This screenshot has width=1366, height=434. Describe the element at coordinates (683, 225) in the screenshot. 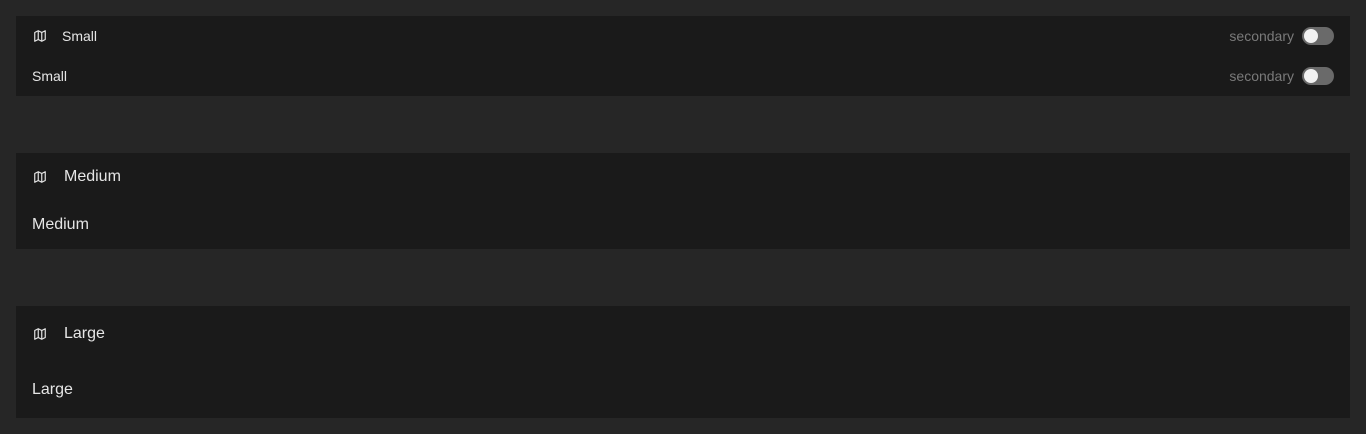

I see `list-item-medium: Medium` at that location.